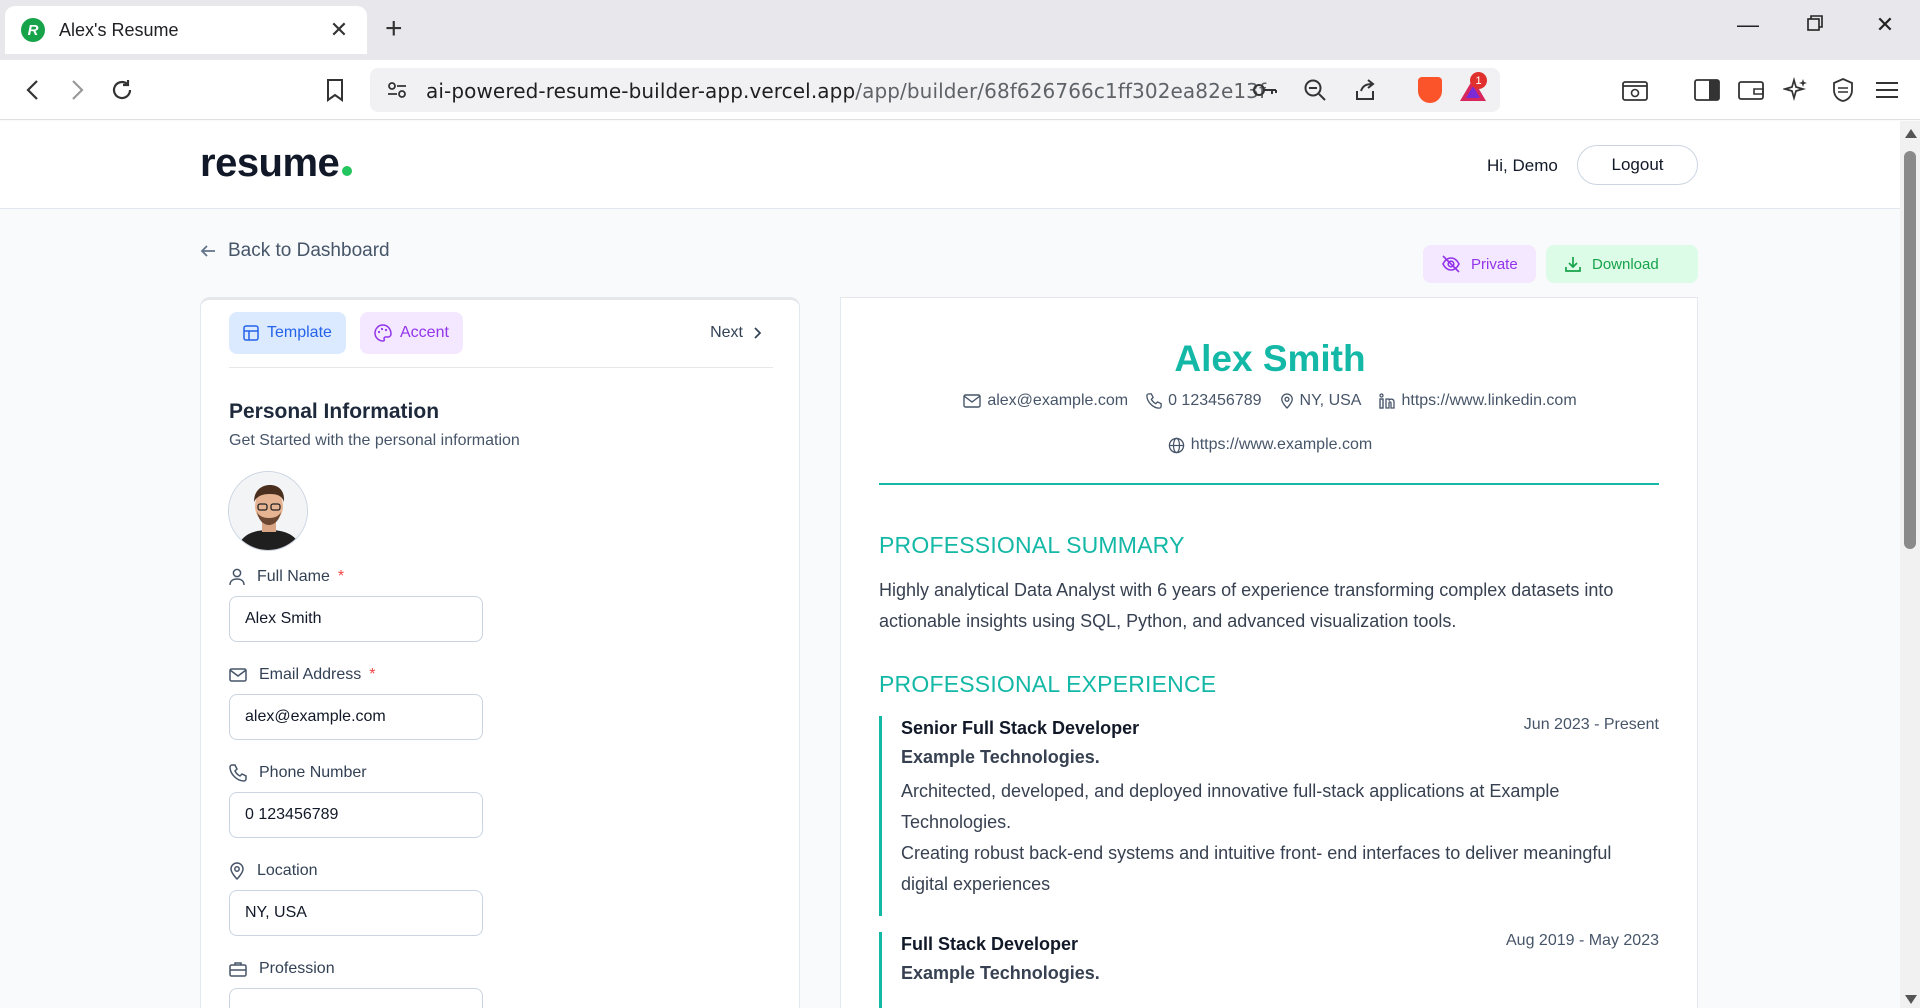 The width and height of the screenshot is (1920, 1008). Describe the element at coordinates (1748, 25) in the screenshot. I see `minimize-icon: —` at that location.